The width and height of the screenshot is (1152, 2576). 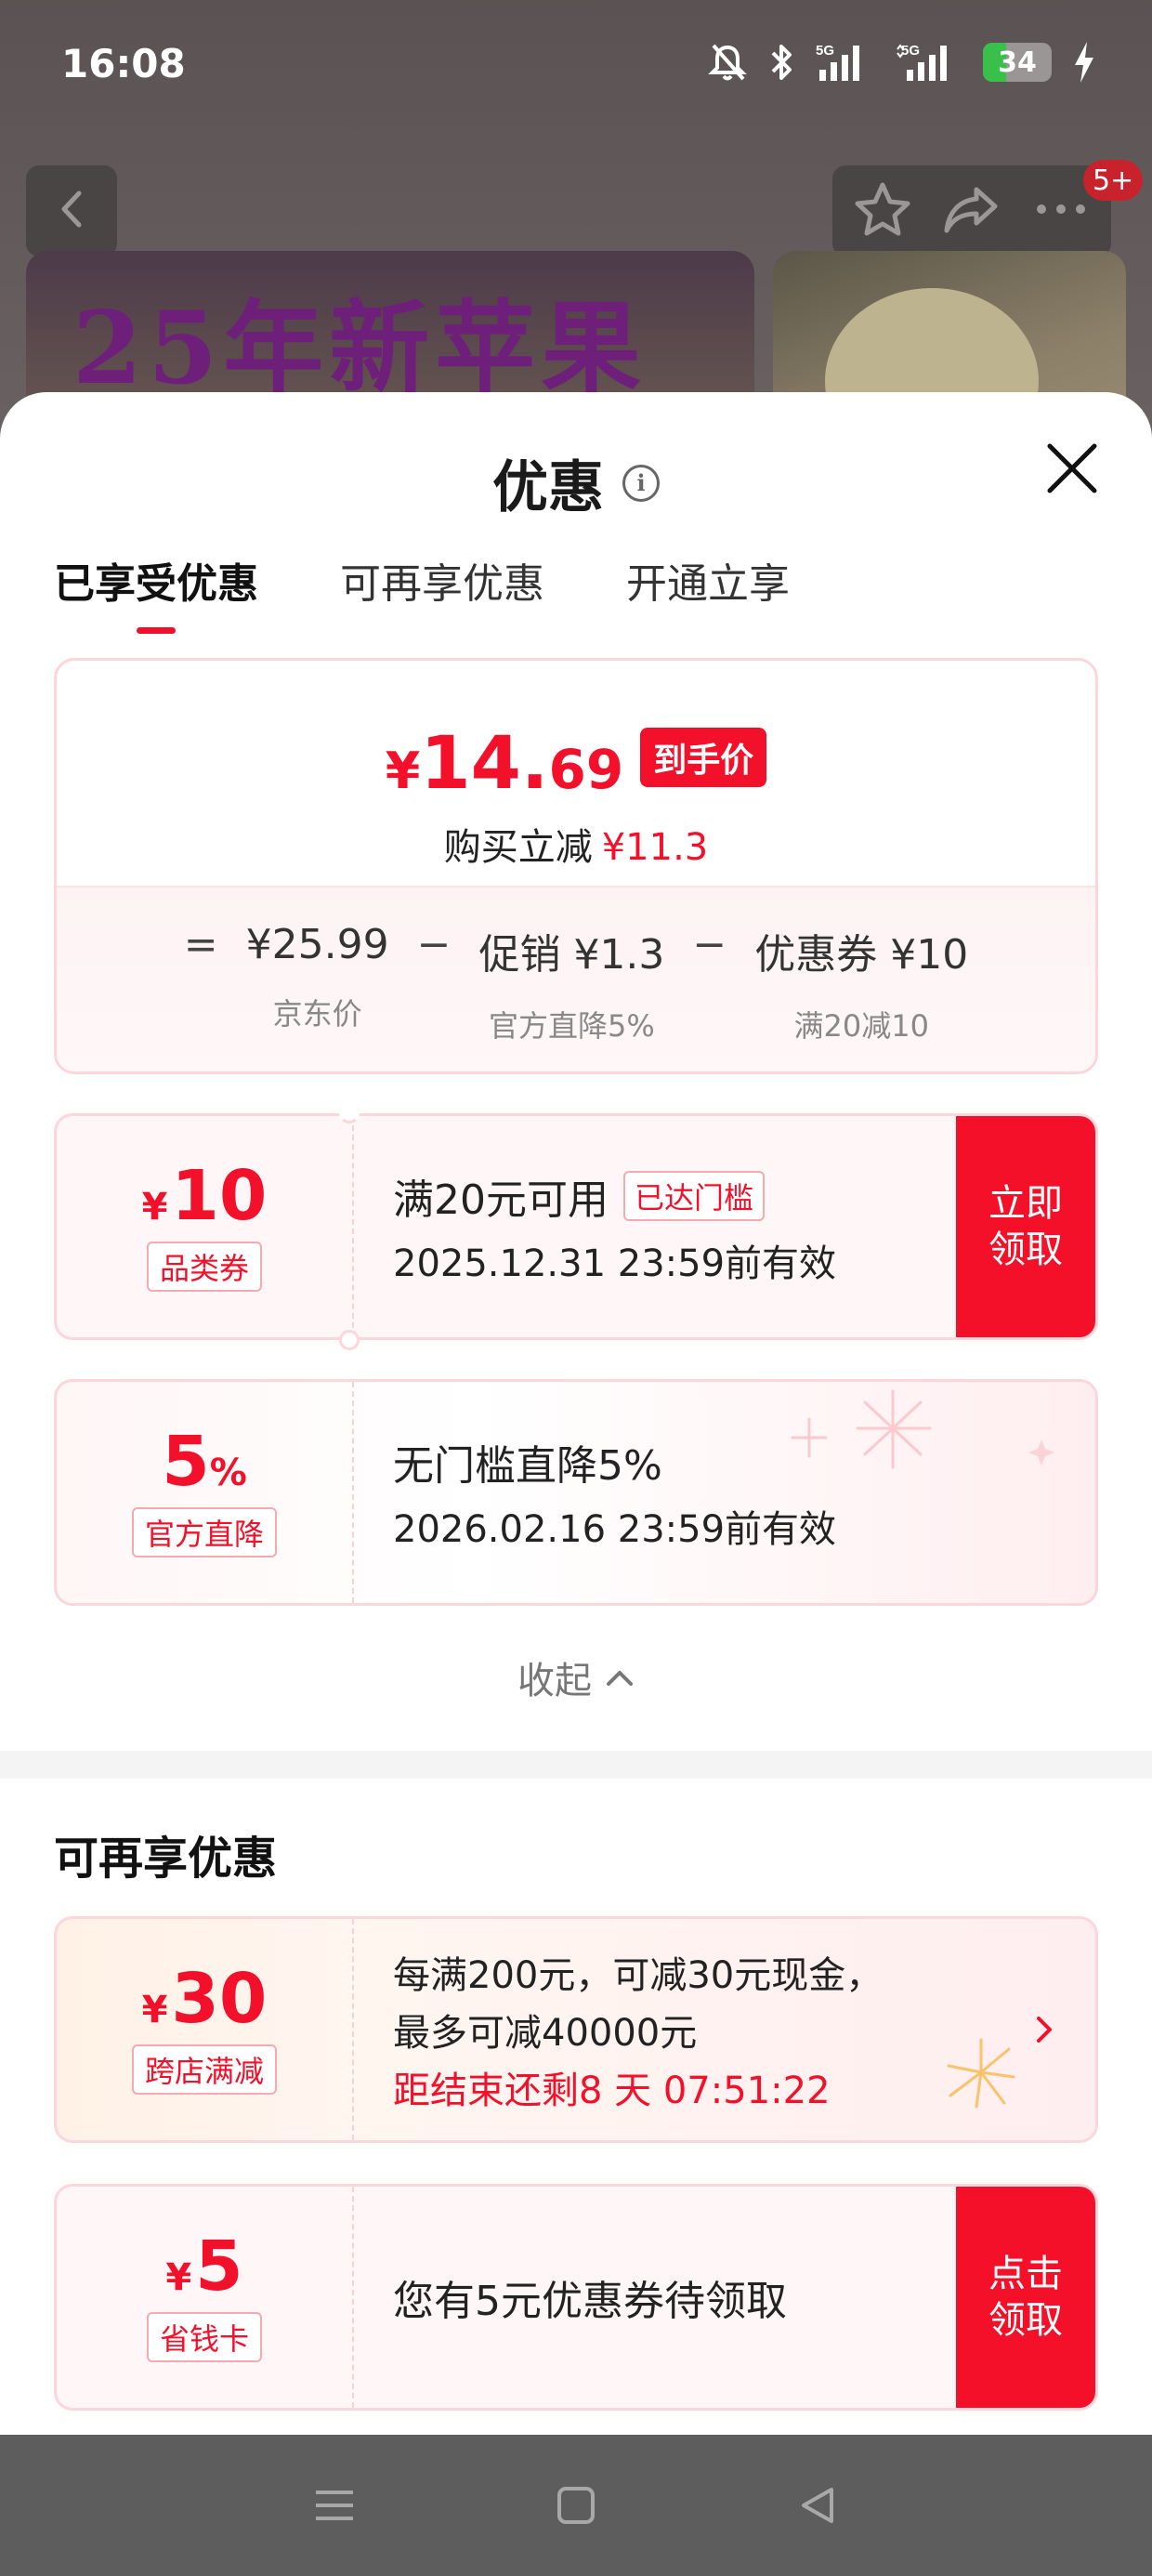 What do you see at coordinates (655, 847) in the screenshot?
I see `saving-value: ¥11.3` at bounding box center [655, 847].